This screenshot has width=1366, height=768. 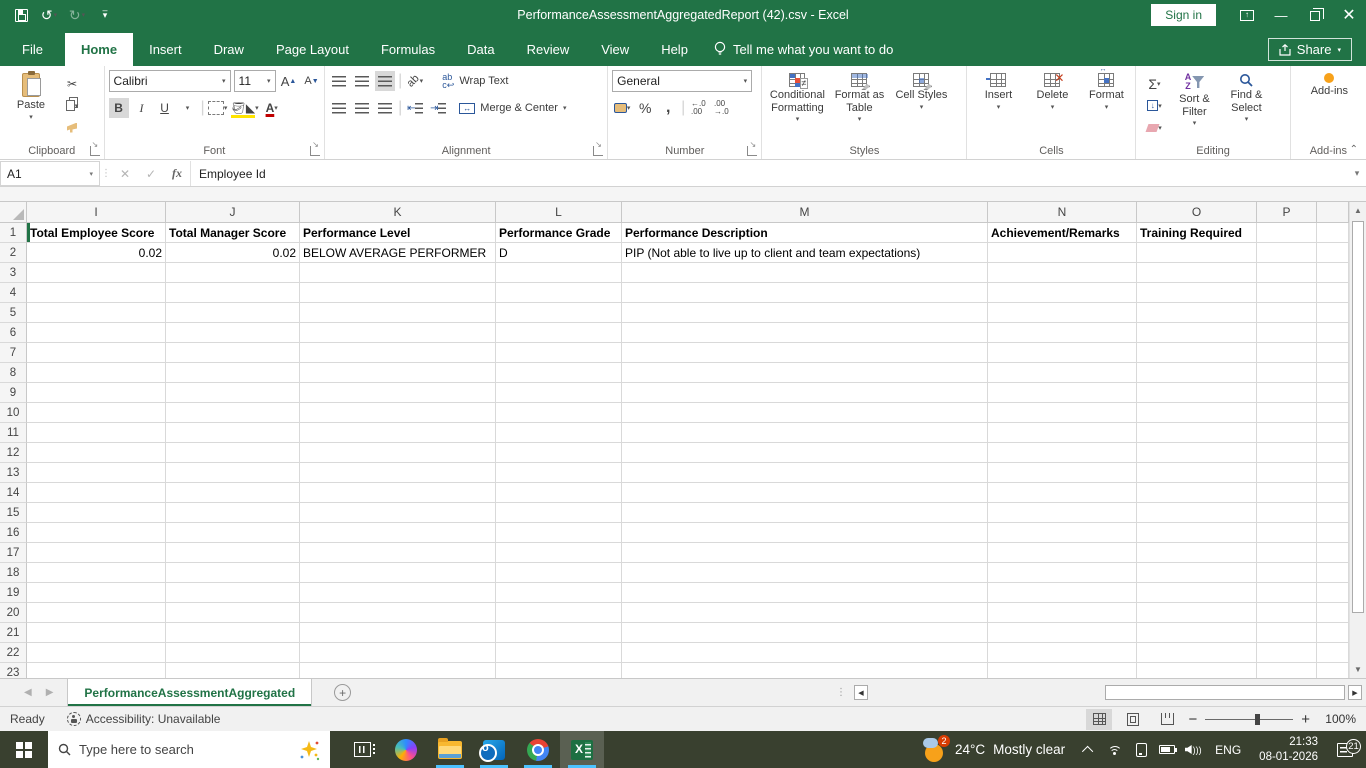 What do you see at coordinates (861, 692) in the screenshot?
I see `scroll-left-button: ◀` at bounding box center [861, 692].